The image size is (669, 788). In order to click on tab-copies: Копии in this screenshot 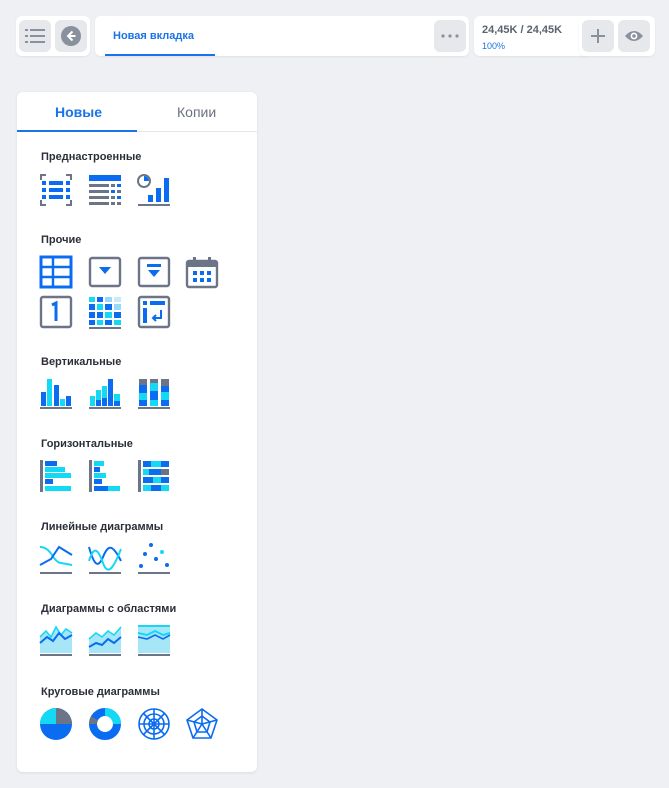, I will do `click(196, 112)`.